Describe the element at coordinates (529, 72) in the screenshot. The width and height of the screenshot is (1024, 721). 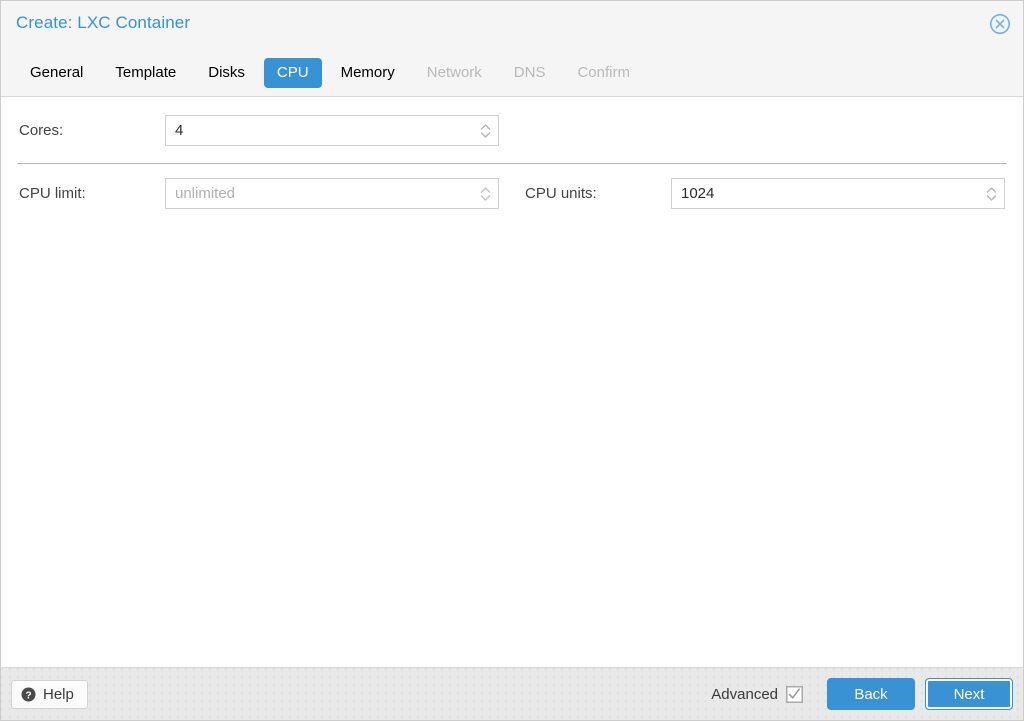
I see `tab-dns: DNS` at that location.